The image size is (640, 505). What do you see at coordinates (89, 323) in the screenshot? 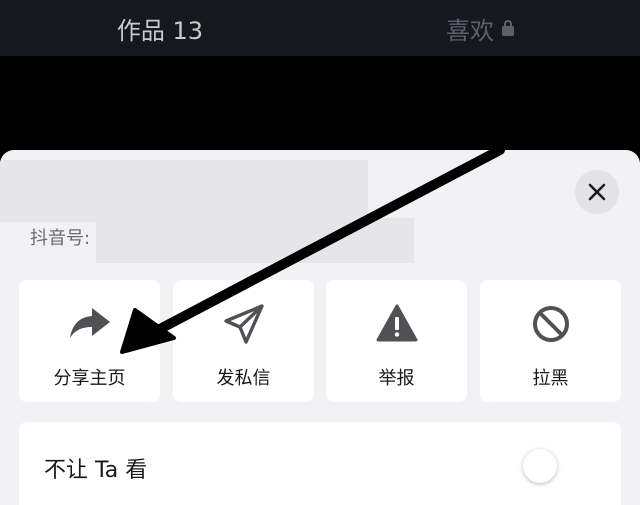
I see `share-icon` at bounding box center [89, 323].